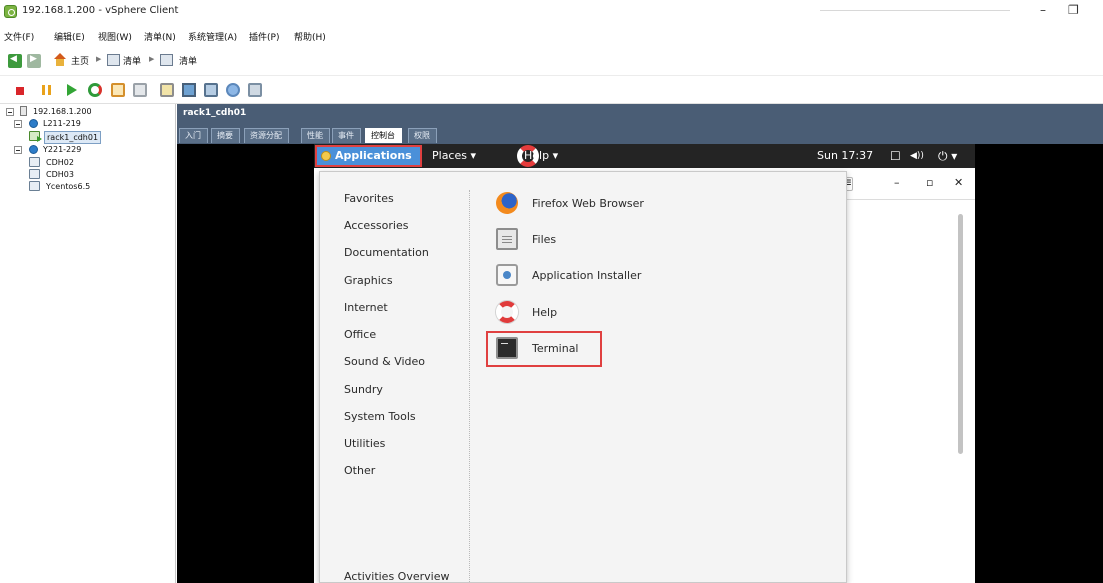  Describe the element at coordinates (947, 156) in the screenshot. I see `power-menu-icon: ⏻ ▾` at that location.